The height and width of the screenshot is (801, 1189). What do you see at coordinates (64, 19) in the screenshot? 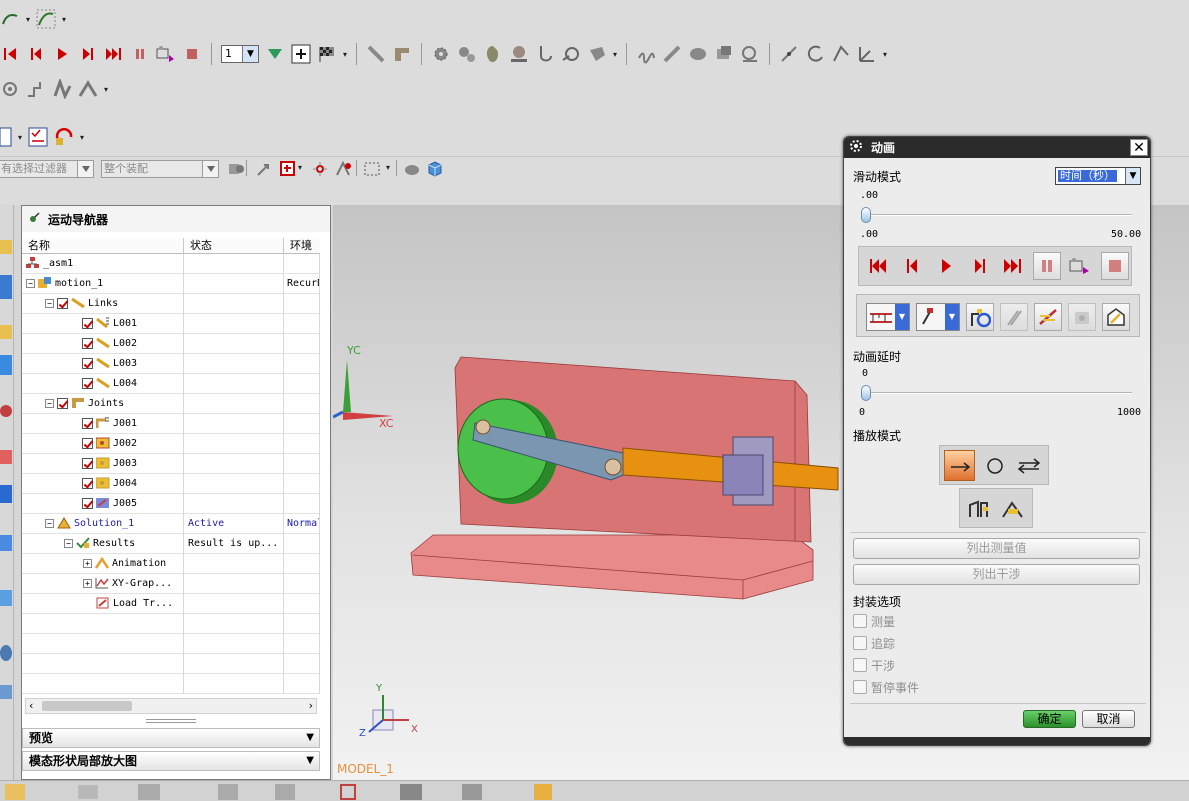
I see `spline-dropdown-icon: ▾` at bounding box center [64, 19].